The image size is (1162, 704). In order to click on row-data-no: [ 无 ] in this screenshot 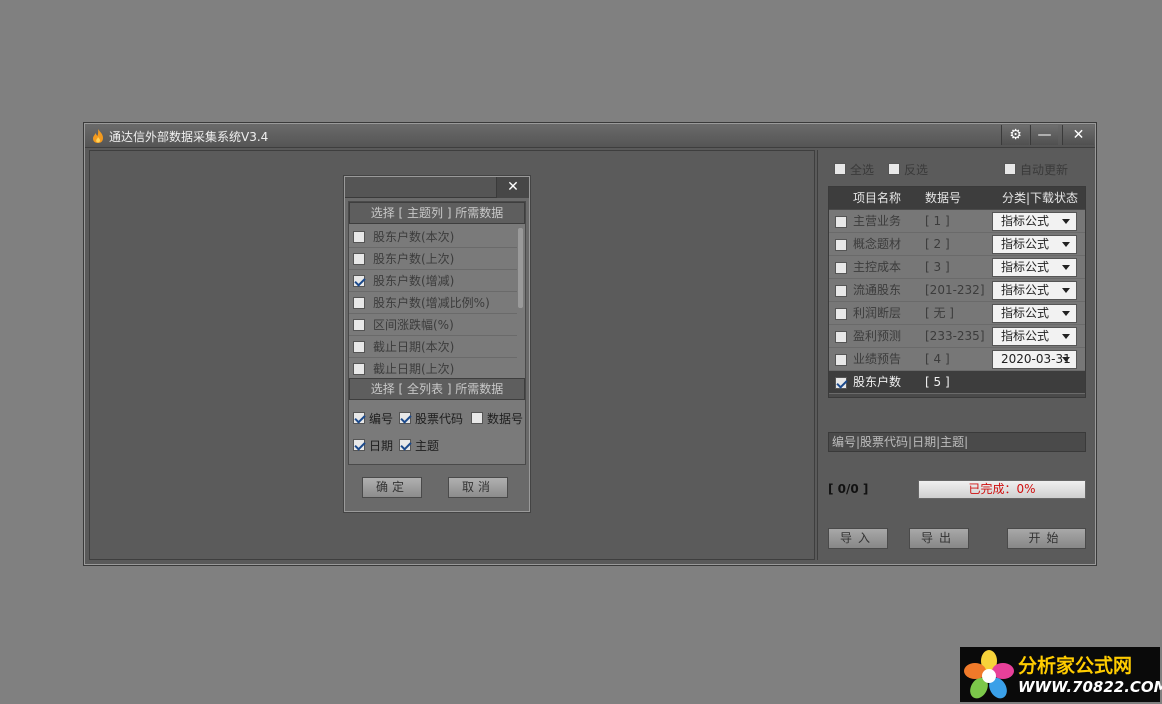, I will do `click(939, 313)`.